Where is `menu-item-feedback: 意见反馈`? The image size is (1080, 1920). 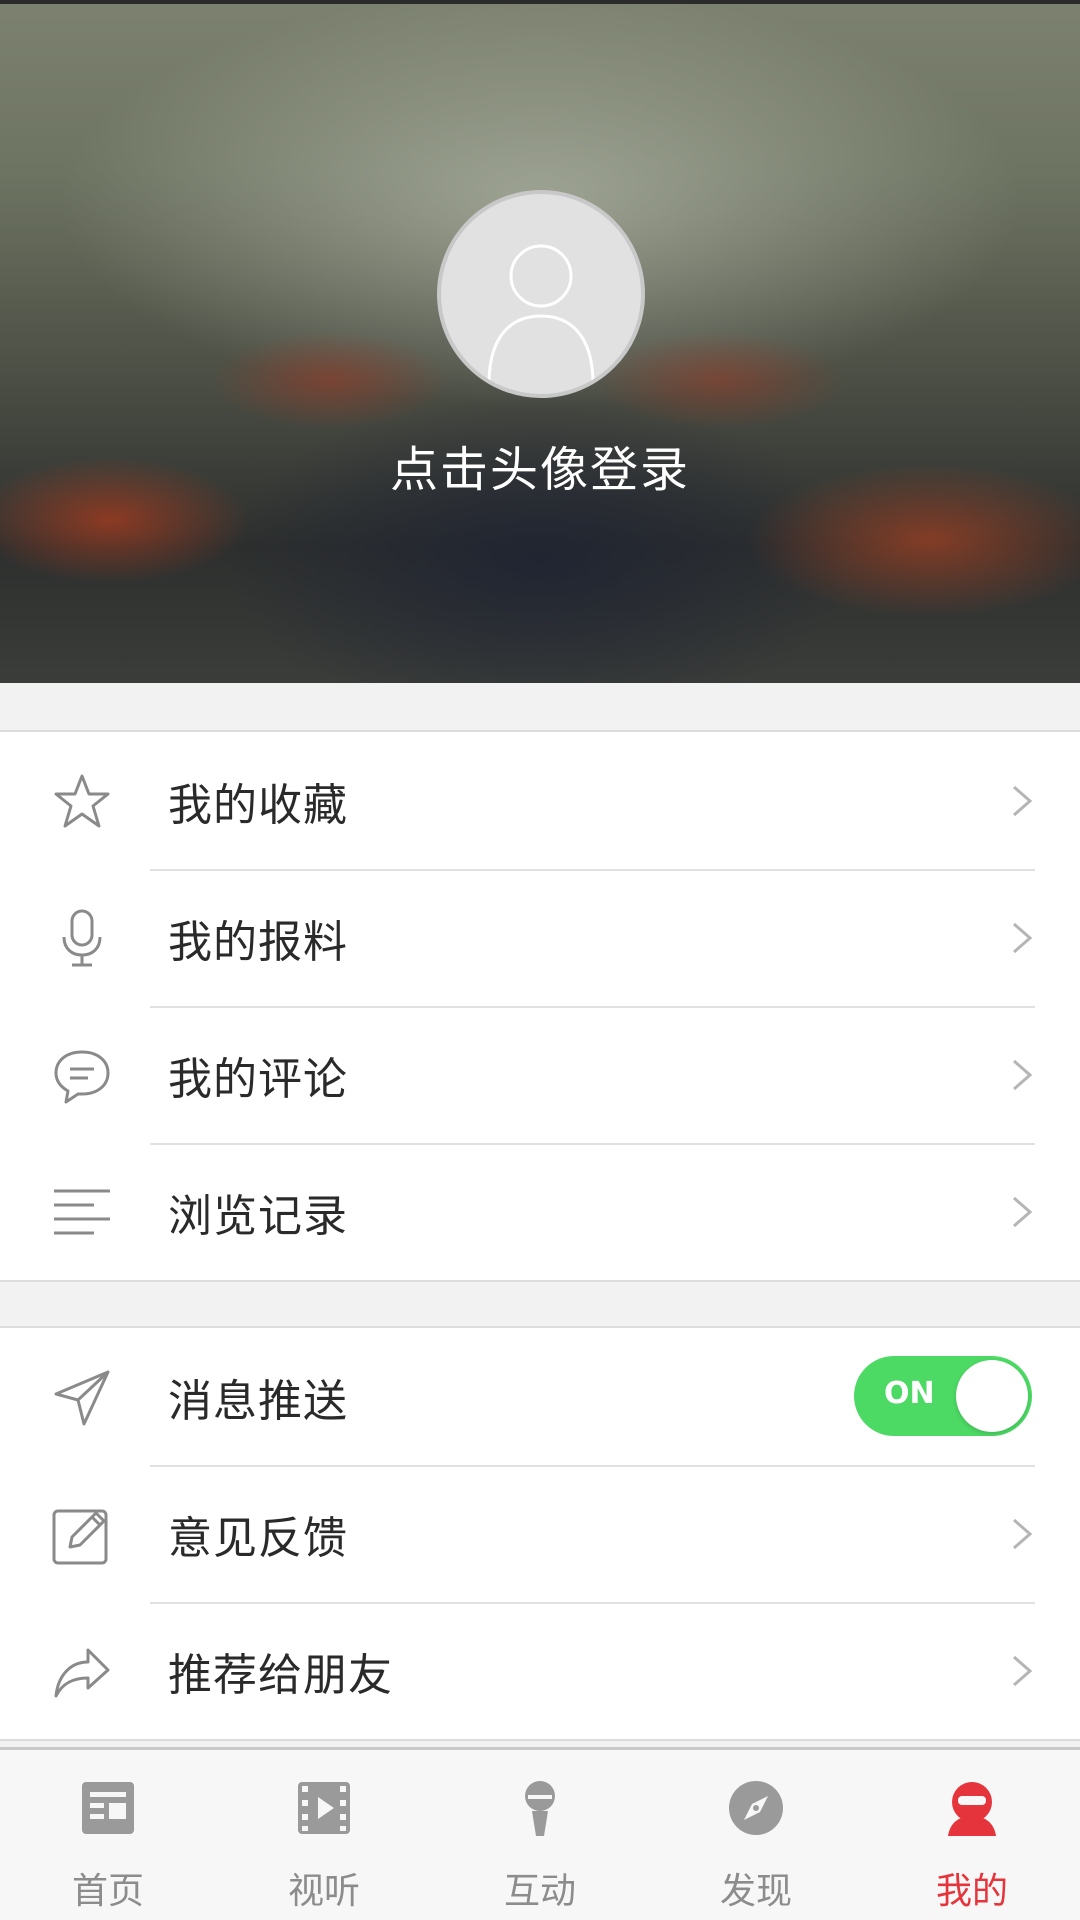
menu-item-feedback: 意见反馈 is located at coordinates (540, 1533).